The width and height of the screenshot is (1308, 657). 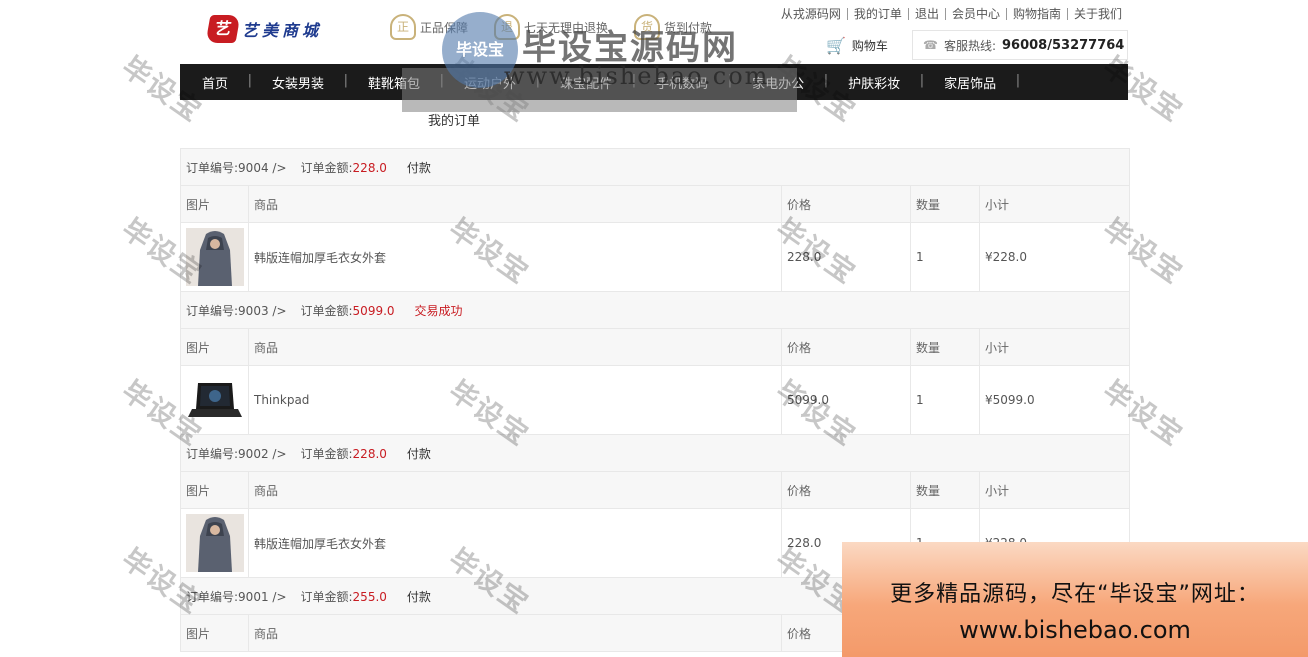 What do you see at coordinates (223, 29) in the screenshot?
I see `logo-mark: 艺` at bounding box center [223, 29].